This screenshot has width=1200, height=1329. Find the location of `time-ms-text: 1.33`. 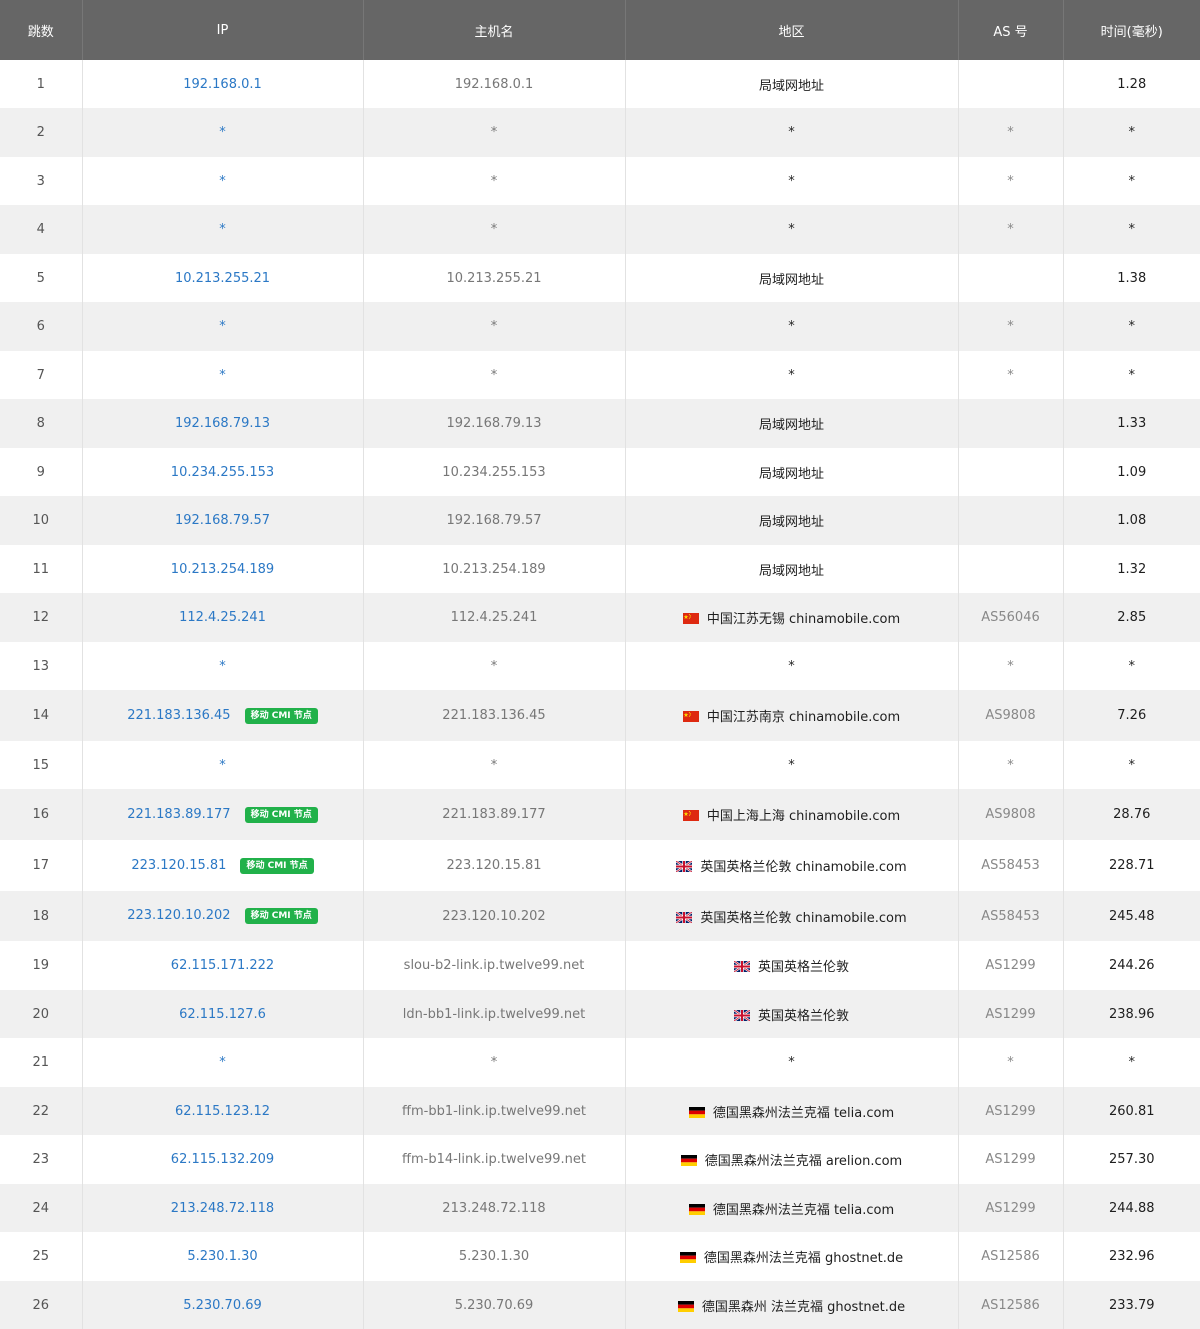

time-ms-text: 1.33 is located at coordinates (1132, 423).